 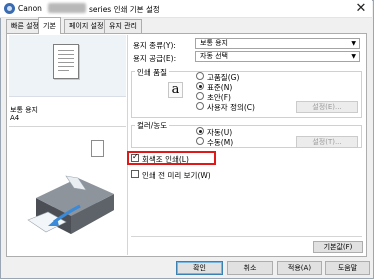 I want to click on color-intensity-title: 컬러/농도, so click(x=152, y=125).